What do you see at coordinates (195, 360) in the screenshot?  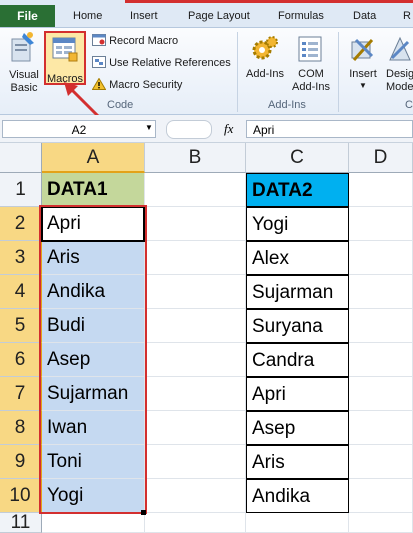 I see `cell-b6` at bounding box center [195, 360].